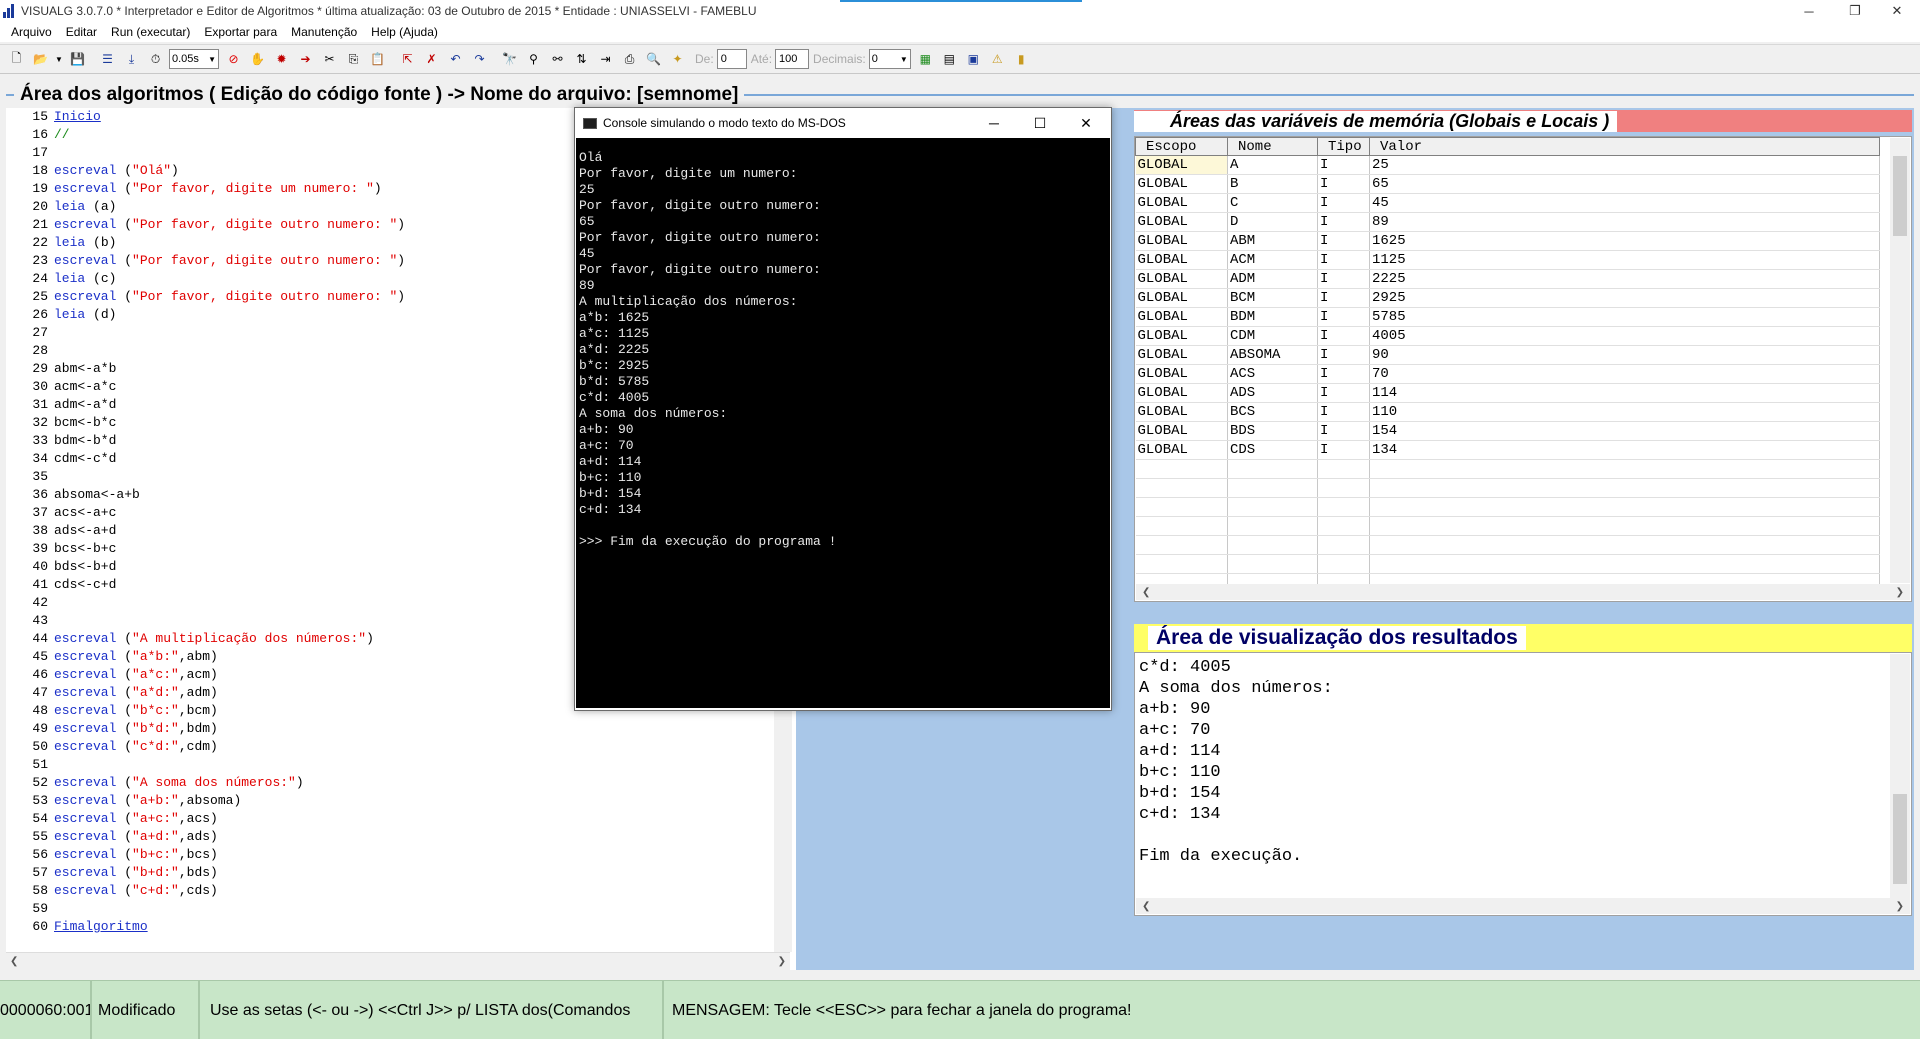  Describe the element at coordinates (31, 32) in the screenshot. I see `menu-arquivo: Arquivo` at that location.